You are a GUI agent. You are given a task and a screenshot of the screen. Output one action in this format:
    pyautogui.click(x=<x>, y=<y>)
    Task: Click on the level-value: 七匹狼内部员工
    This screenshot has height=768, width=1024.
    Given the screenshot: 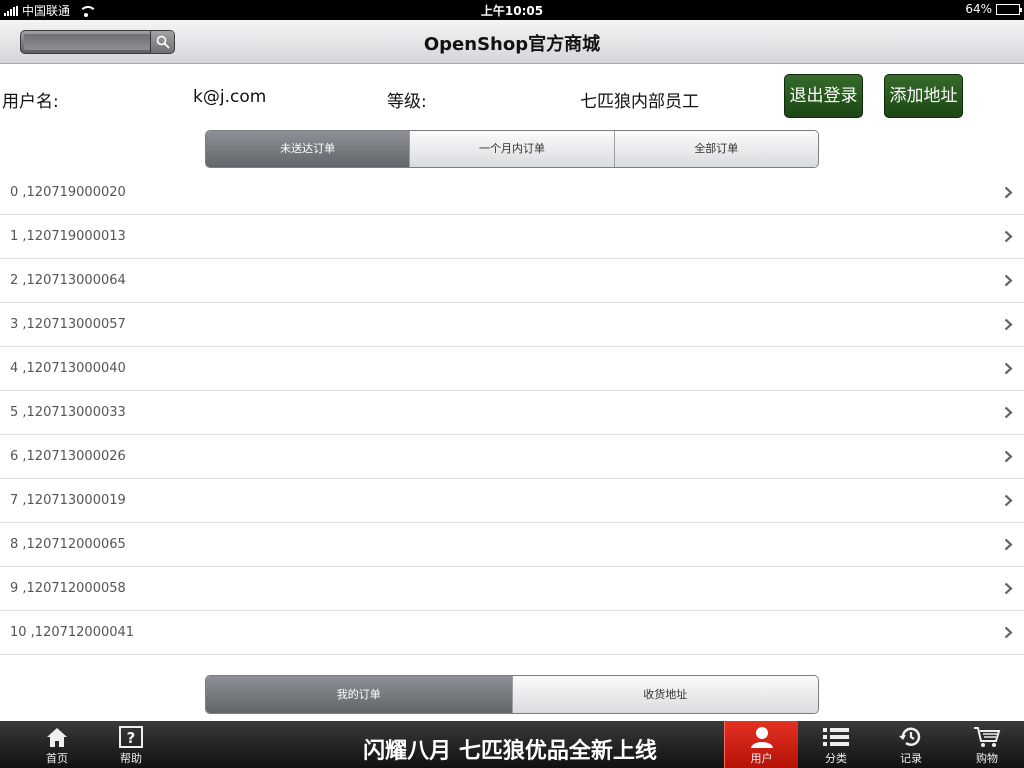 What is the action you would take?
    pyautogui.click(x=639, y=102)
    